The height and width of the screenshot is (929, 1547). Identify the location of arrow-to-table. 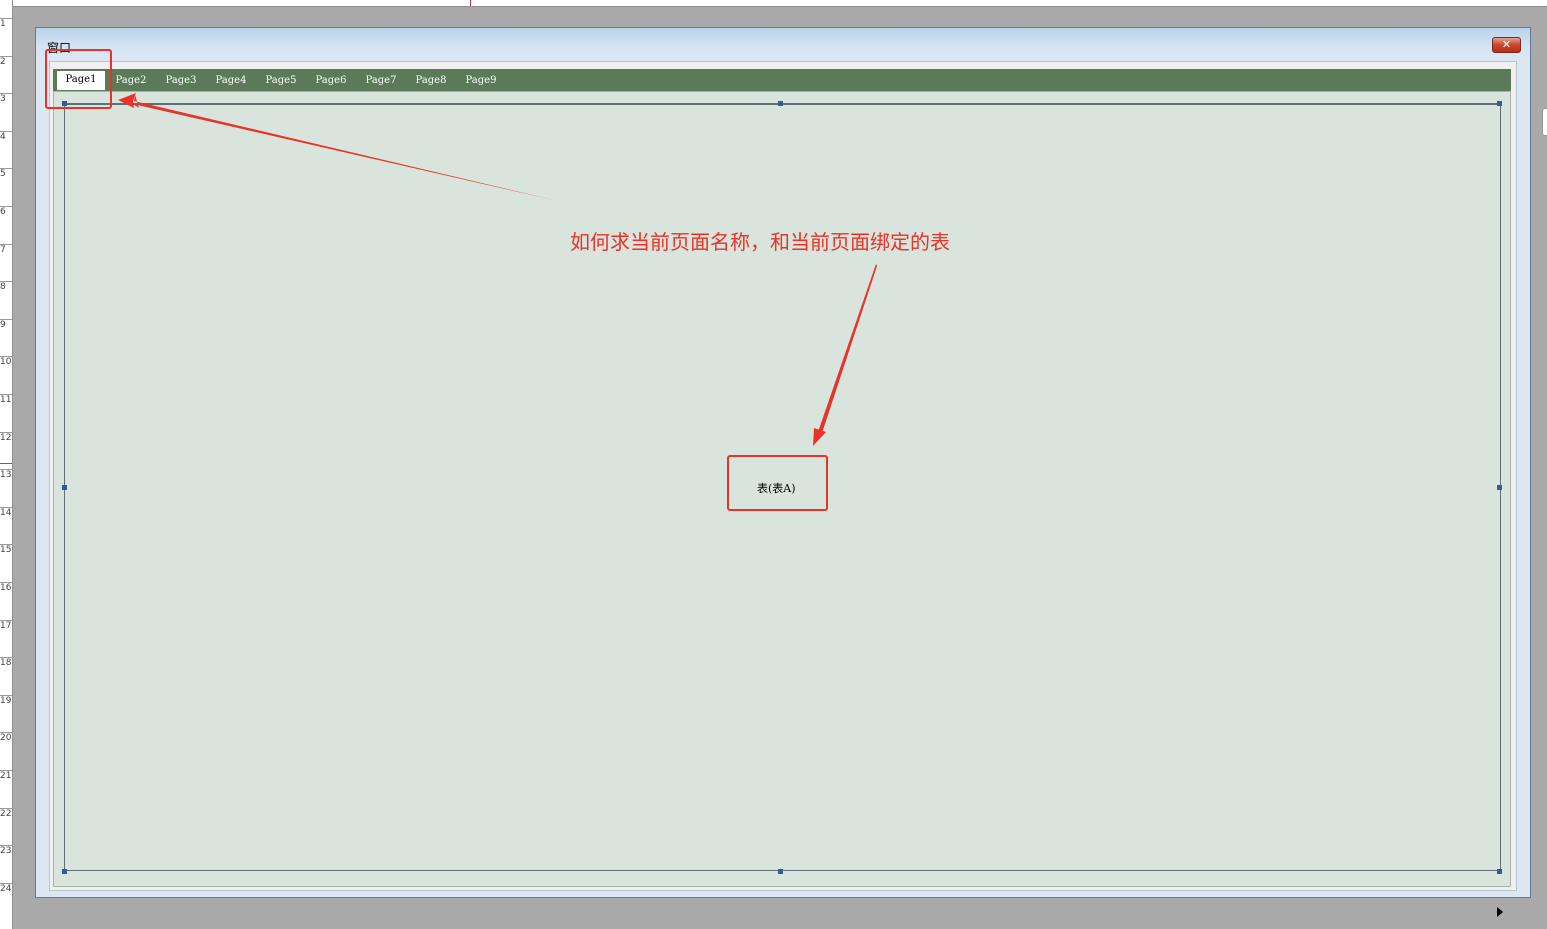
(847, 348).